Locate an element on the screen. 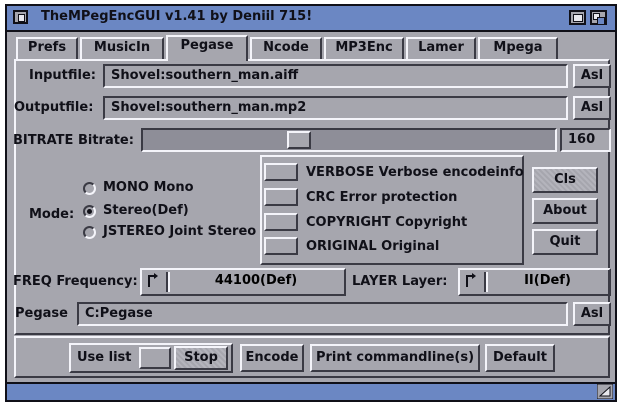 The height and width of the screenshot is (407, 623). bitrate-slider-knob is located at coordinates (299, 140).